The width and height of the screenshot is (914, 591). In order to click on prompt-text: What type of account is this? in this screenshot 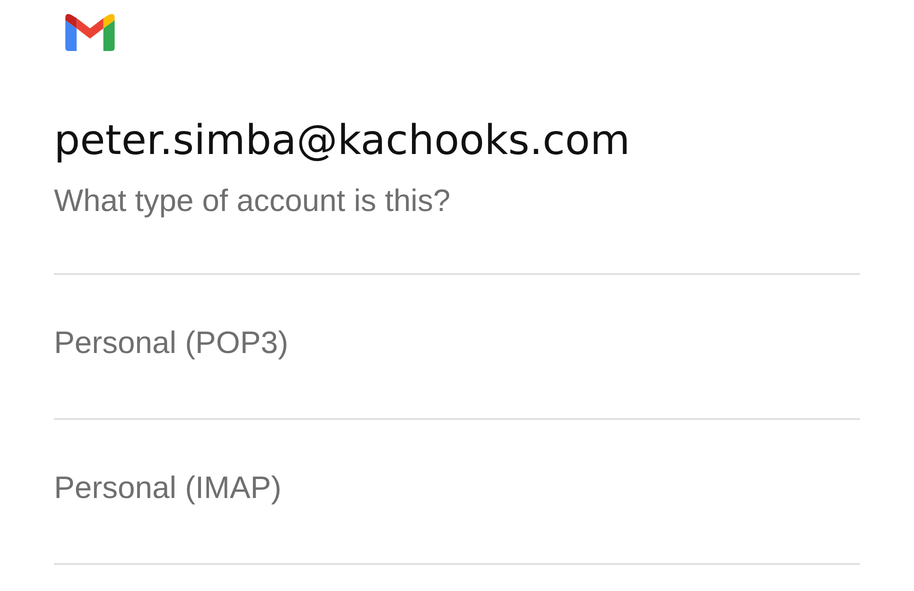, I will do `click(252, 201)`.